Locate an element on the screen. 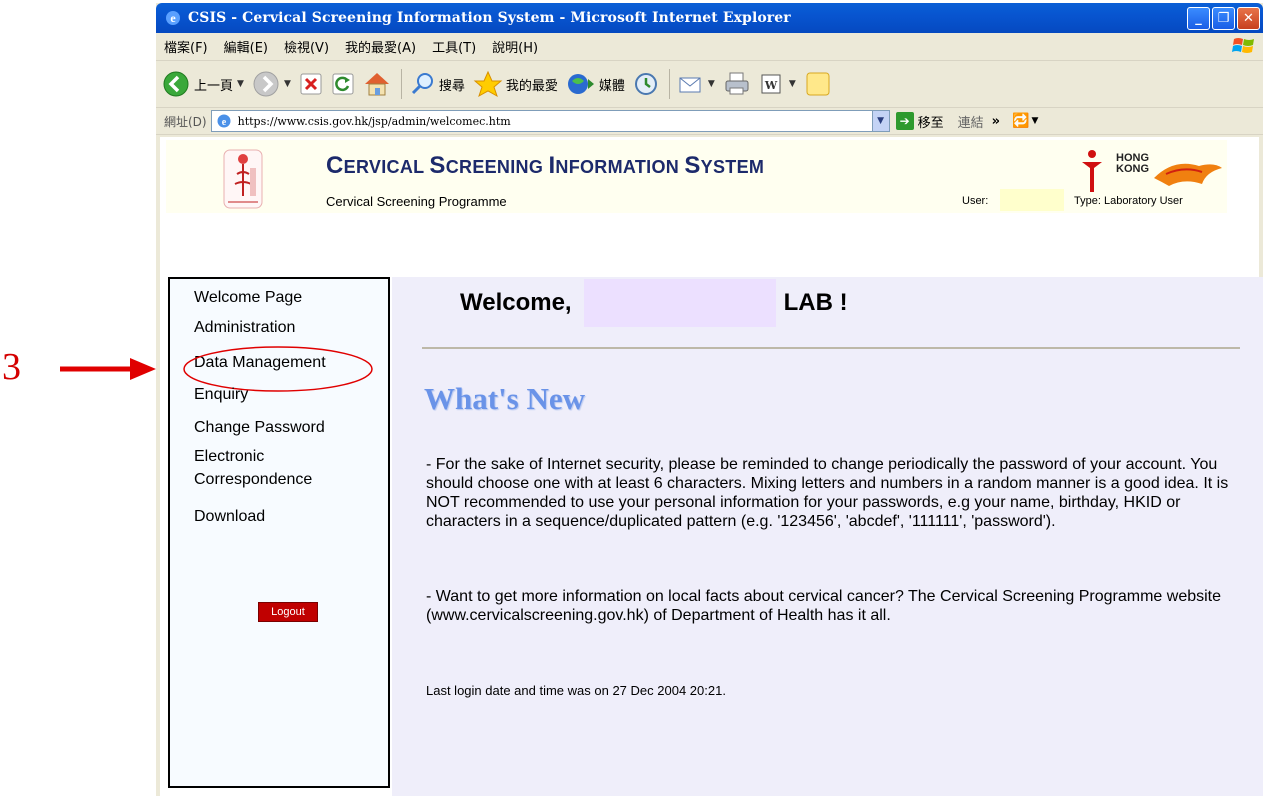 The height and width of the screenshot is (798, 1263). folder-button is located at coordinates (818, 84).